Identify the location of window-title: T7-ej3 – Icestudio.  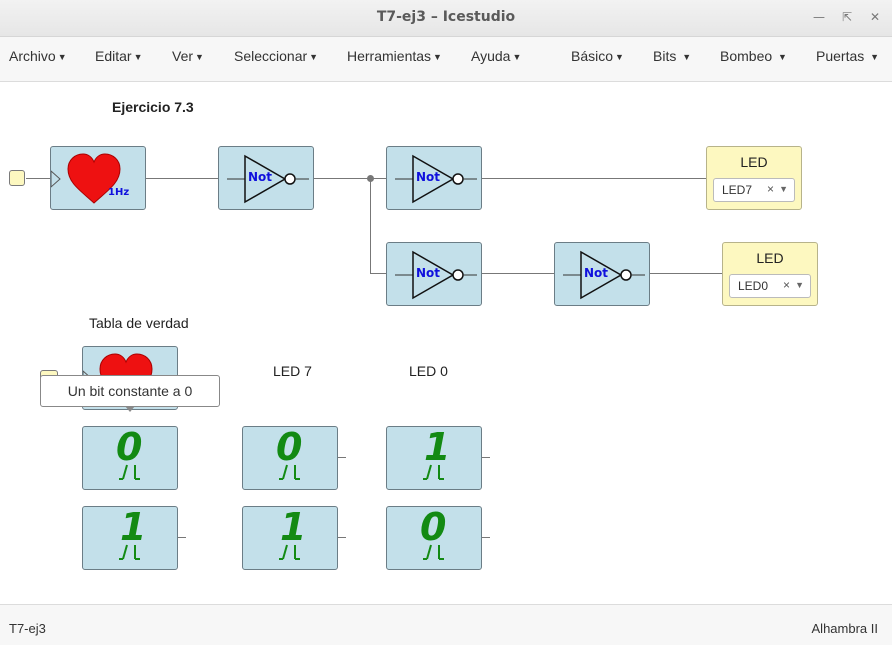
(446, 17).